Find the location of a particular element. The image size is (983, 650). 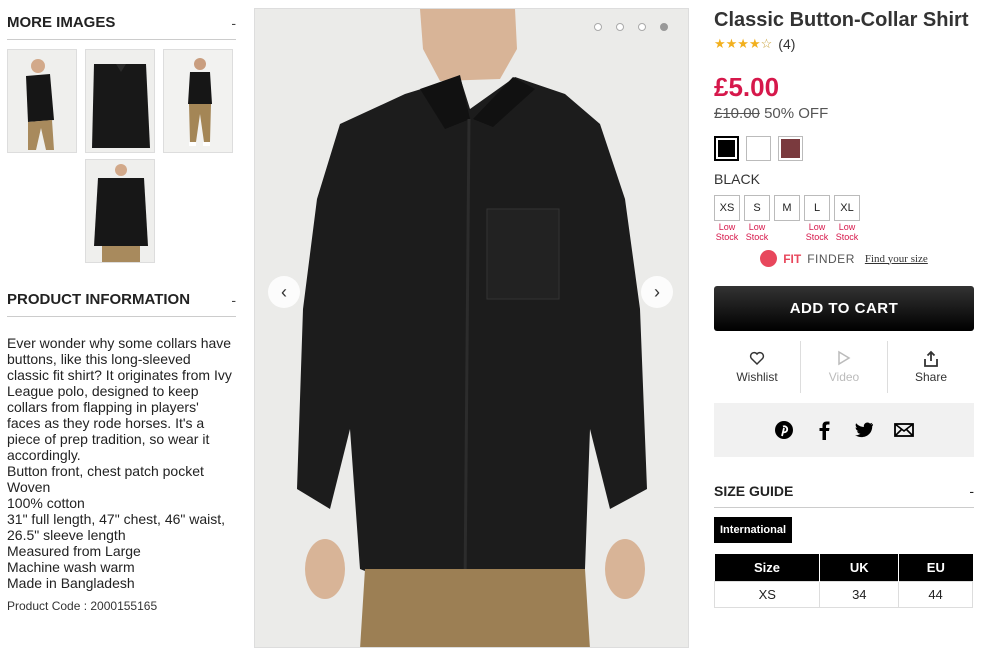

image-pagination is located at coordinates (631, 27).